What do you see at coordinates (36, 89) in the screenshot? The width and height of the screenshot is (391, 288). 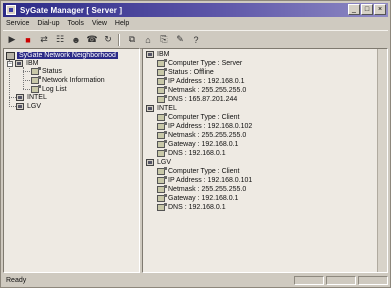 I see `log-list-icon` at bounding box center [36, 89].